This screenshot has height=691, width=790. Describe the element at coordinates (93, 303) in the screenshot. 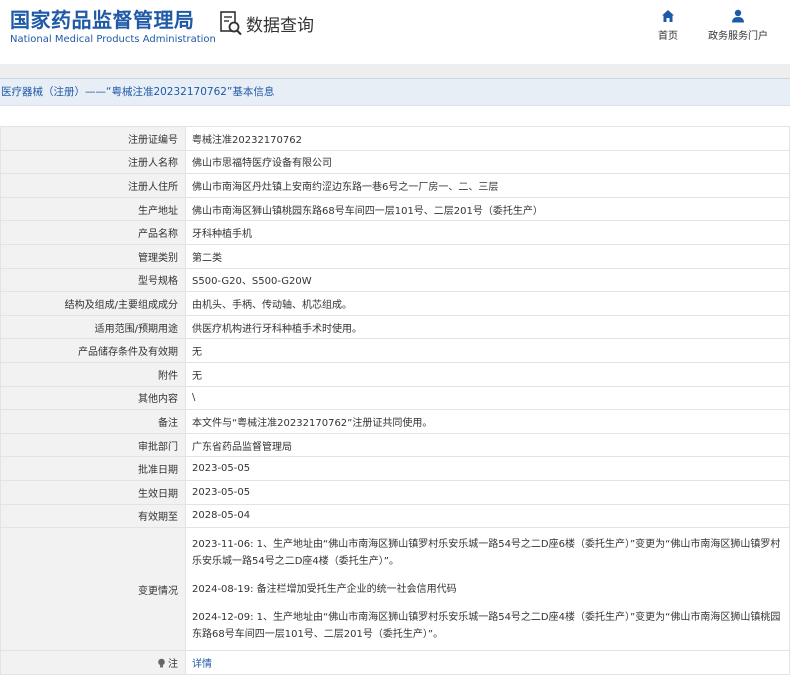

I see `row-label: 结构及组成/主要组成成分` at that location.